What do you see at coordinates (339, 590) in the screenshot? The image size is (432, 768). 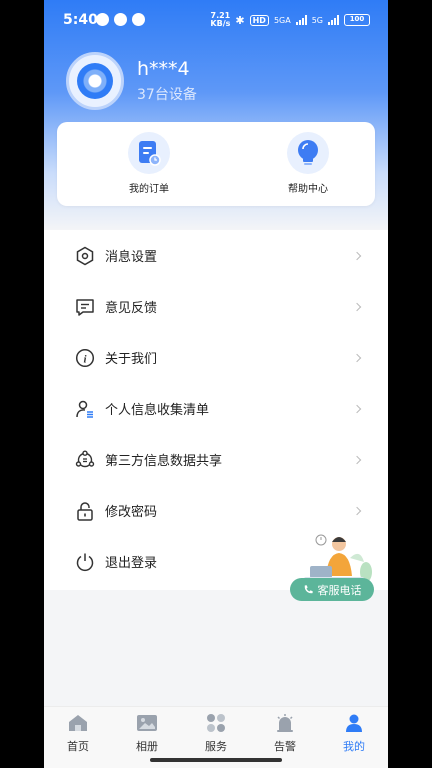 I see `customer-service-label: 客服电话` at bounding box center [339, 590].